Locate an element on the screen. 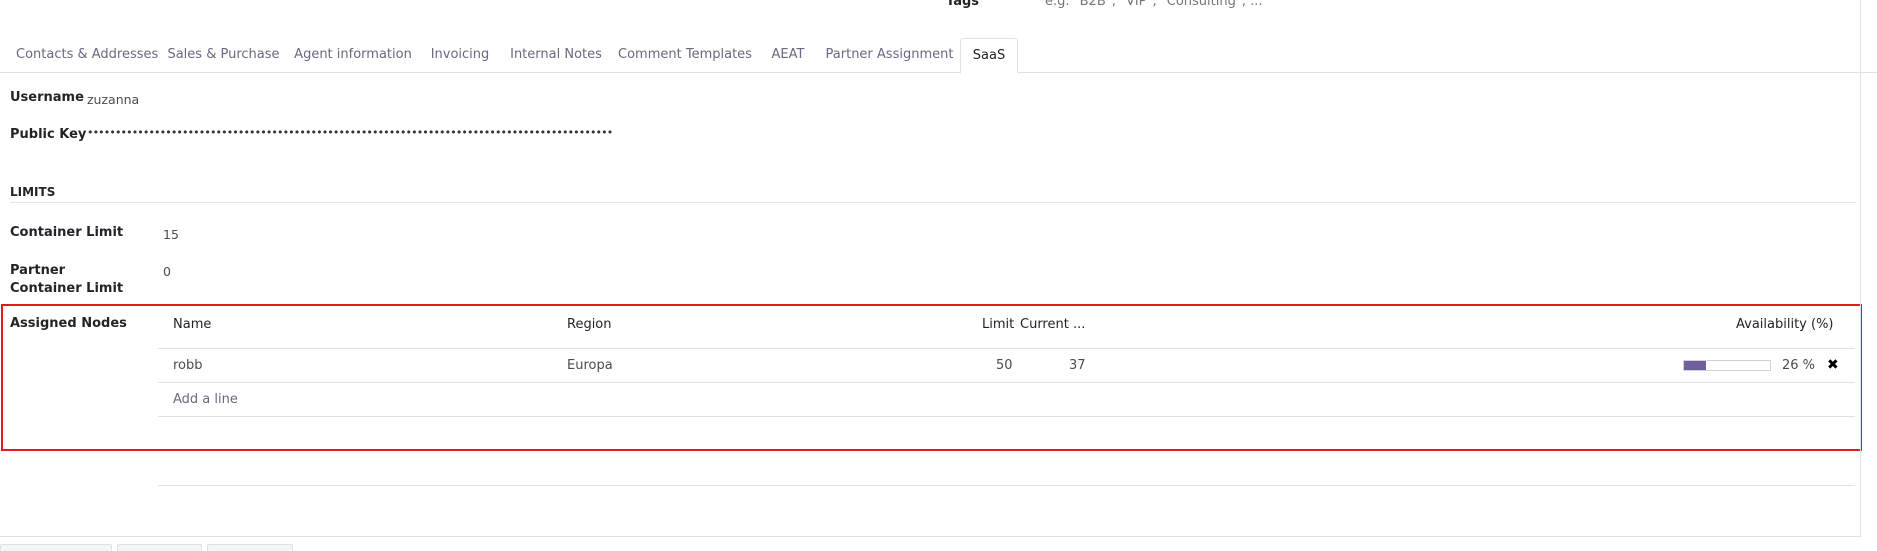  tab-agent-information: Agent information is located at coordinates (353, 55).